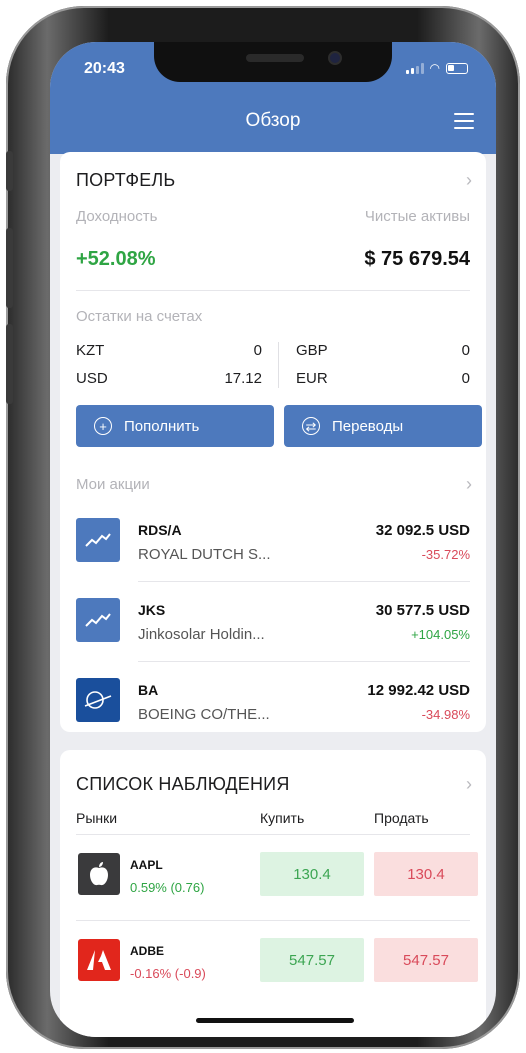  Describe the element at coordinates (113, 484) in the screenshot. I see `my-stocks-label: Мои акции` at that location.